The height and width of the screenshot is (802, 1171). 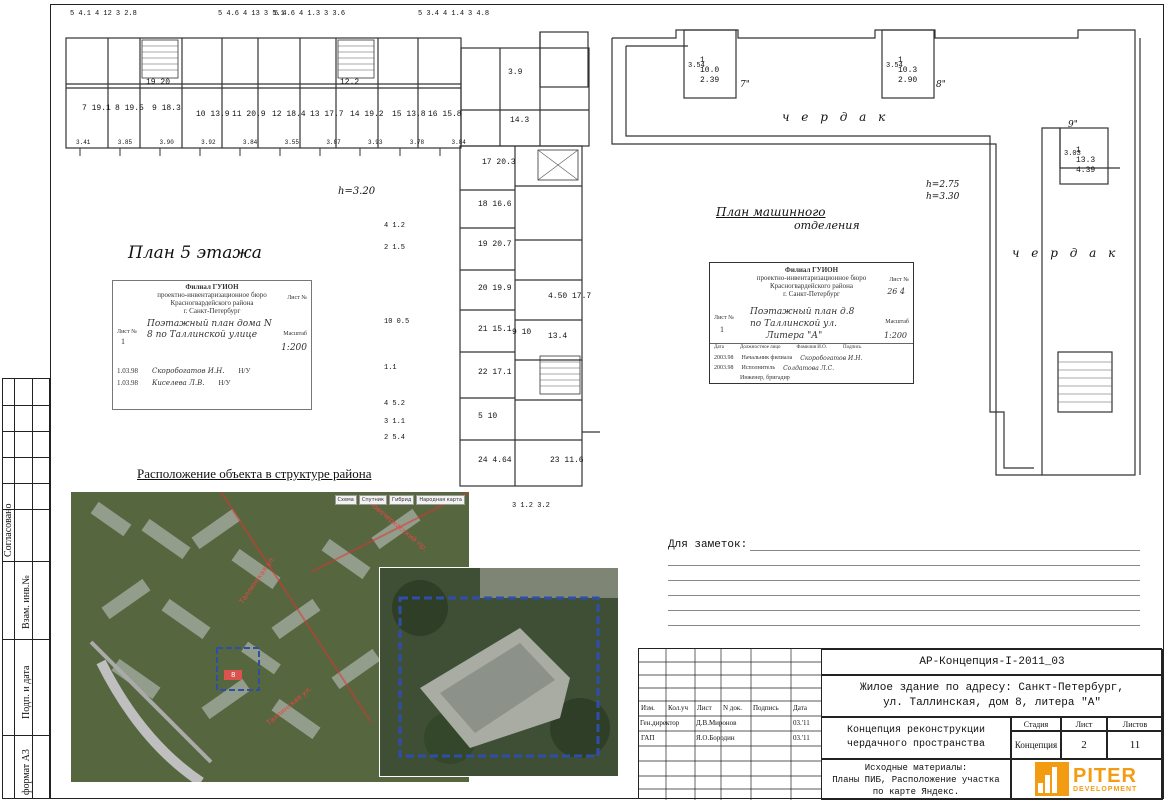 What do you see at coordinates (908, 70) in the screenshot?
I see `machine-room-2: 1 10.3 2.90` at bounding box center [908, 70].